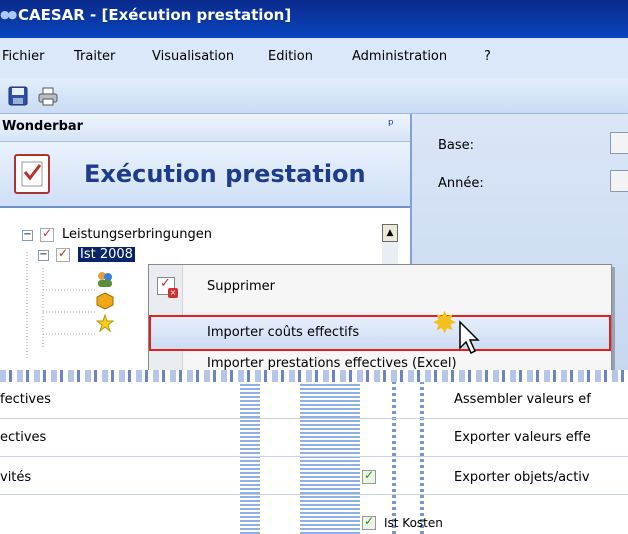  Describe the element at coordinates (167, 287) in the screenshot. I see `delete-icon: ×` at that location.